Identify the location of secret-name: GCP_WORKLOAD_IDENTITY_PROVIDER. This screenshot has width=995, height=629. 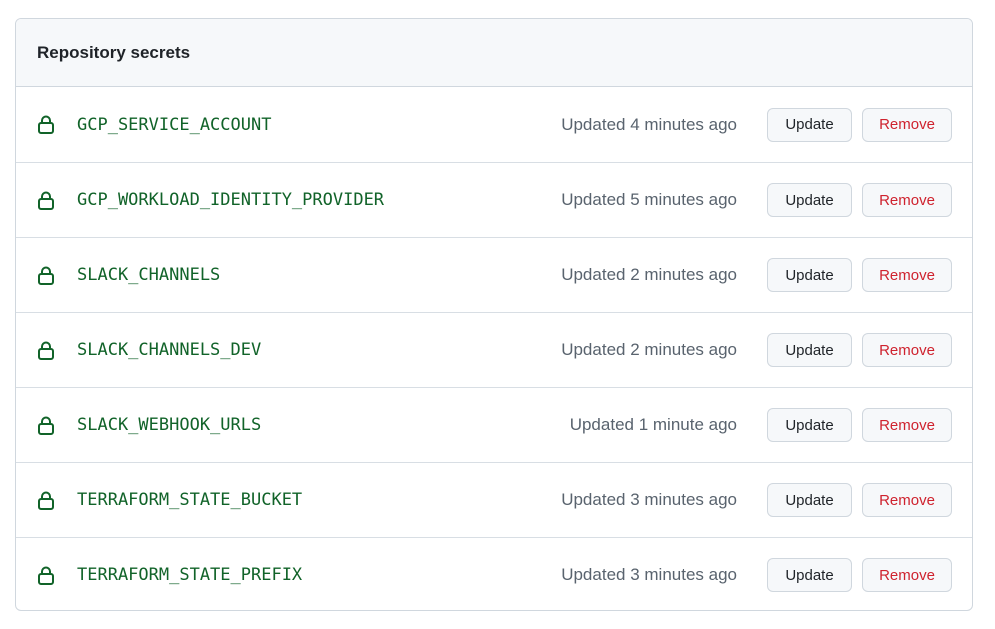
(231, 200).